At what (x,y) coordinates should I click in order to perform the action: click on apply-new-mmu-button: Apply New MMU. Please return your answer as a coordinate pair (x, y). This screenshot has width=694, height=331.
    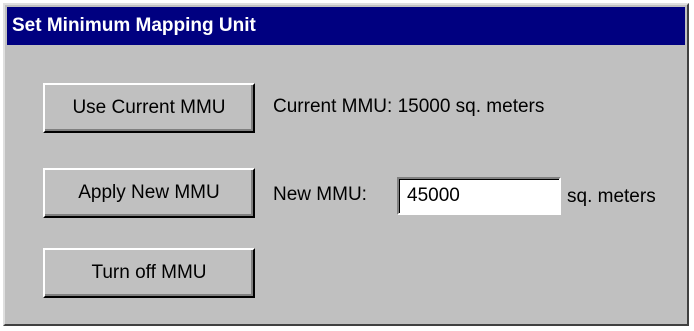
    Looking at the image, I should click on (149, 193).